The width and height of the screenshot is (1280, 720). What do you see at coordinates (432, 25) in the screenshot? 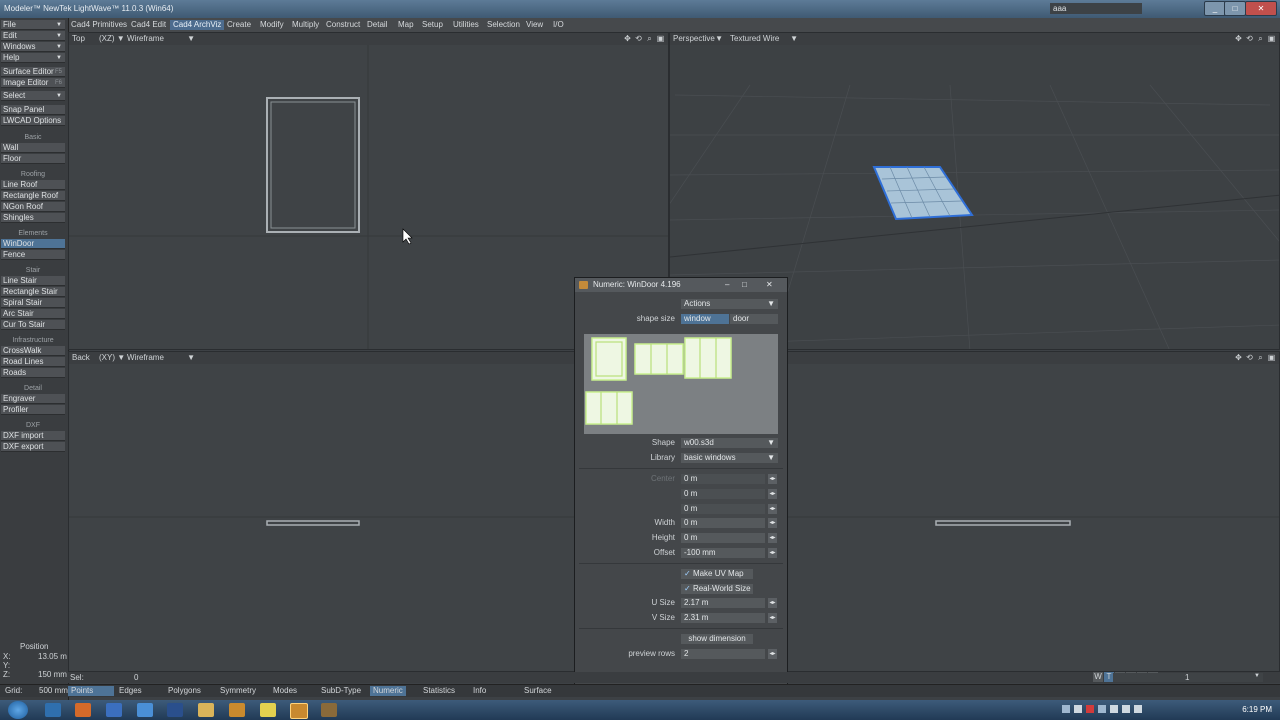
I see `tab-setup: Setup` at bounding box center [432, 25].